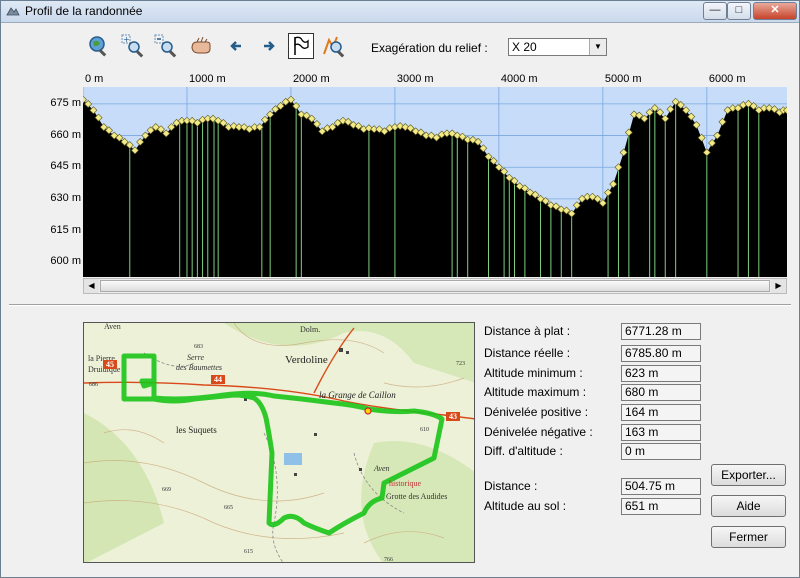 The height and width of the screenshot is (578, 800). Describe the element at coordinates (311, 79) in the screenshot. I see `x-tick-label: 2000 m` at that location.